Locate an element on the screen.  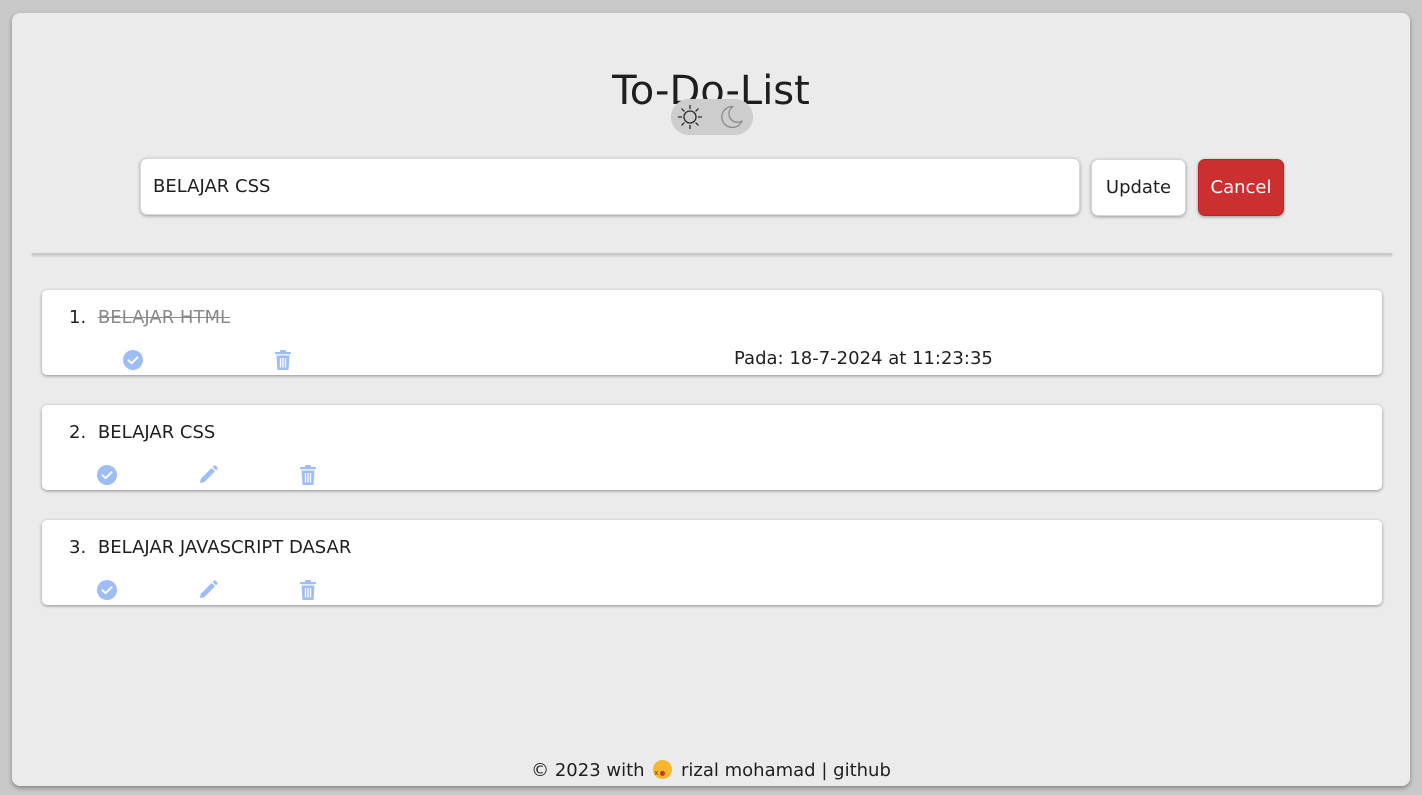
footer: © 2023 with rizal mohamad | github is located at coordinates (711, 772).